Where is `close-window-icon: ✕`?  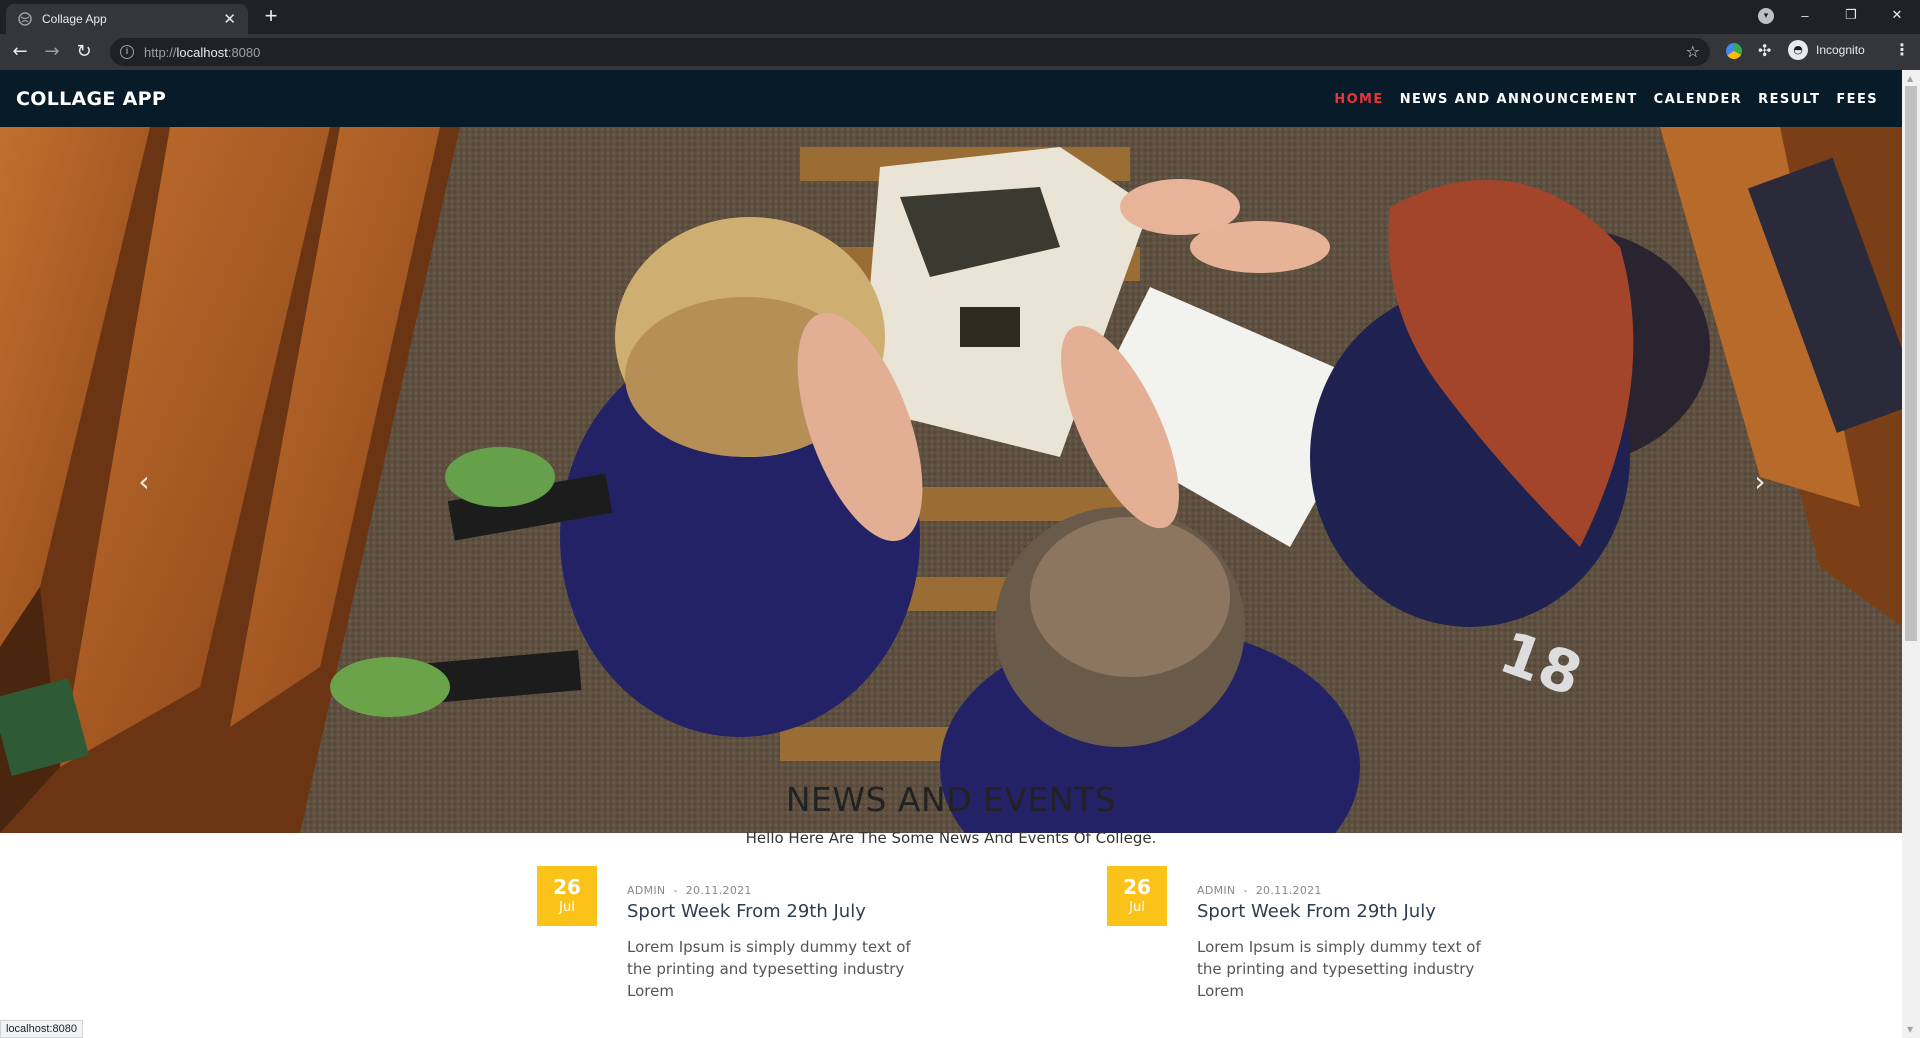
close-window-icon: ✕ is located at coordinates (1897, 15).